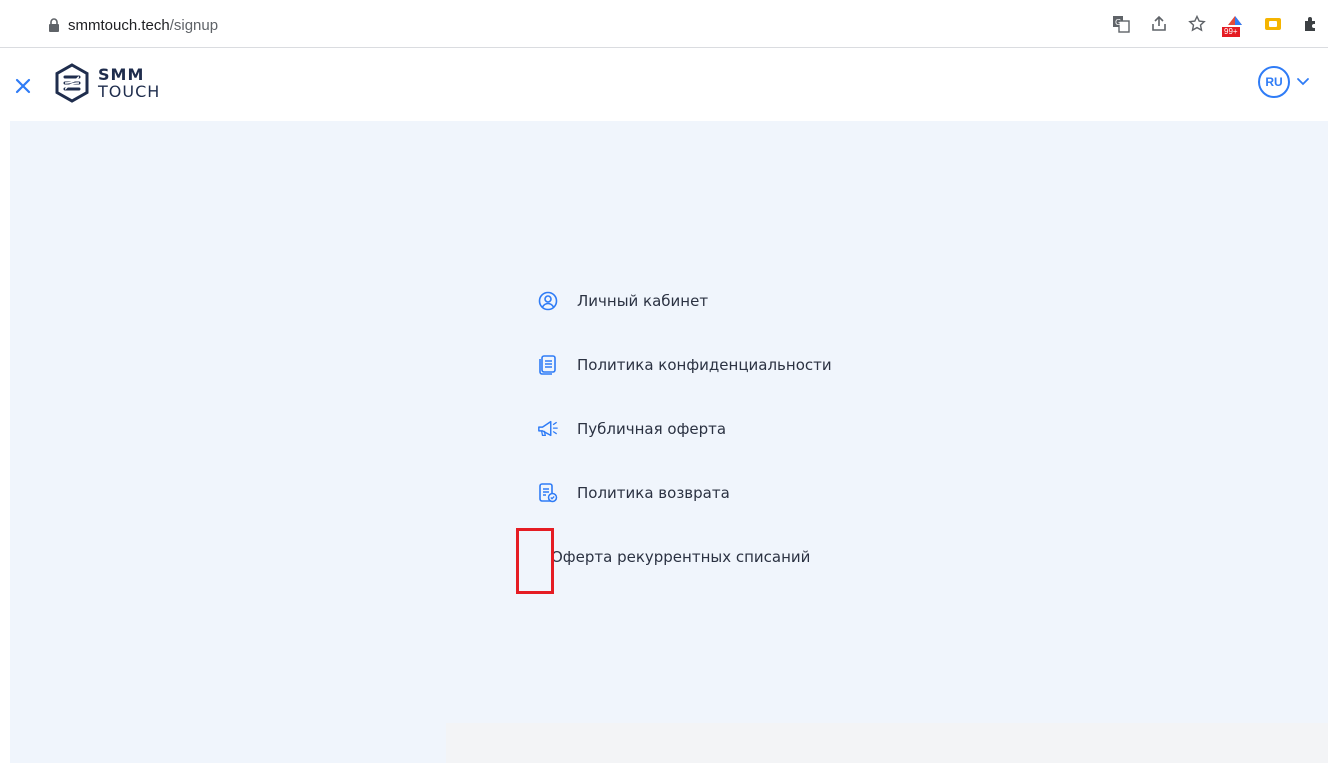 The height and width of the screenshot is (763, 1328). I want to click on site-logo: SMM TOUCH, so click(106, 83).